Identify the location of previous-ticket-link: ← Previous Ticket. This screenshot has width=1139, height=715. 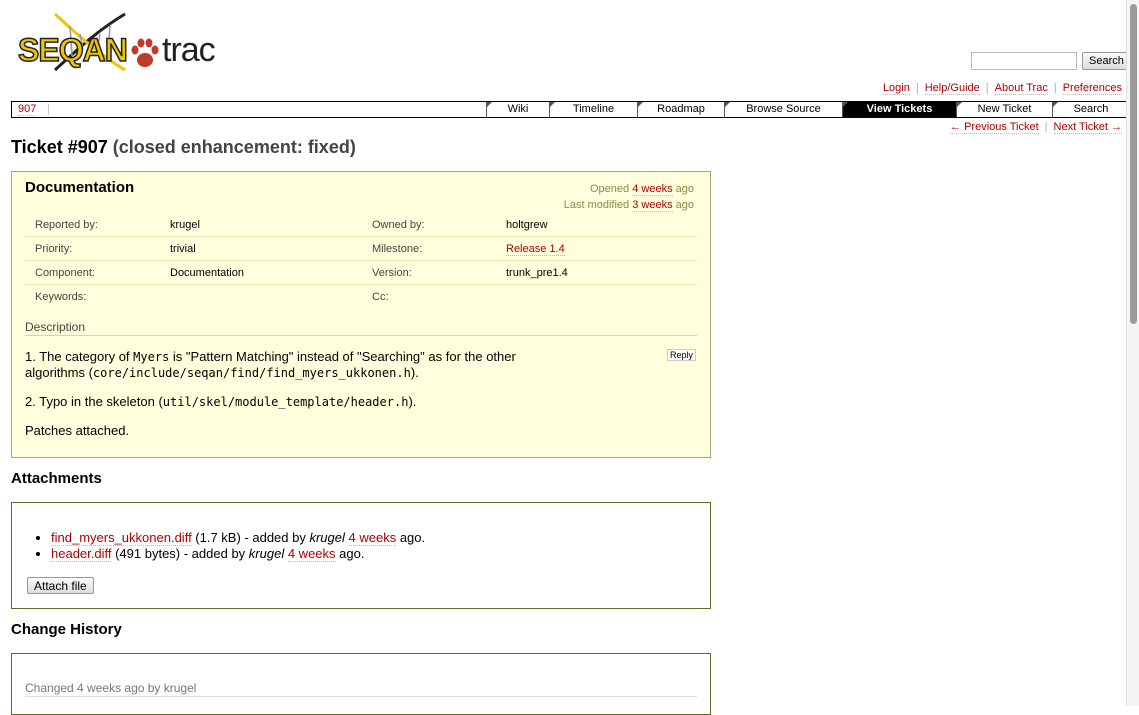
(994, 127).